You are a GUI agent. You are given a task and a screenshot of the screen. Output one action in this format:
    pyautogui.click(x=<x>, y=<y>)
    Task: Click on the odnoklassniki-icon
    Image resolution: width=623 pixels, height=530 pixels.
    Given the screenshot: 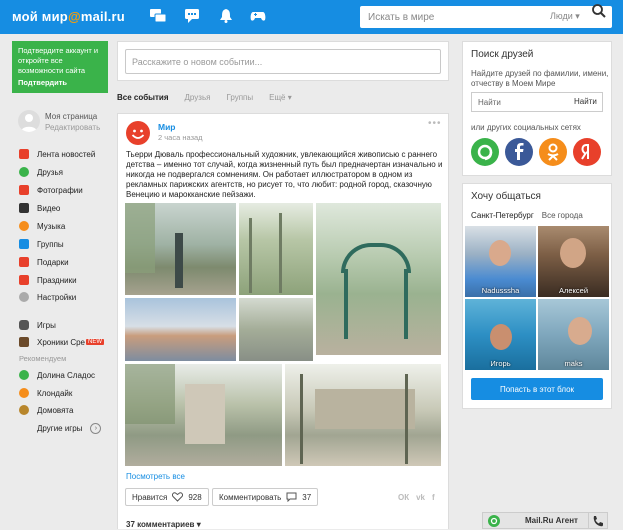 What is the action you would take?
    pyautogui.click(x=553, y=152)
    